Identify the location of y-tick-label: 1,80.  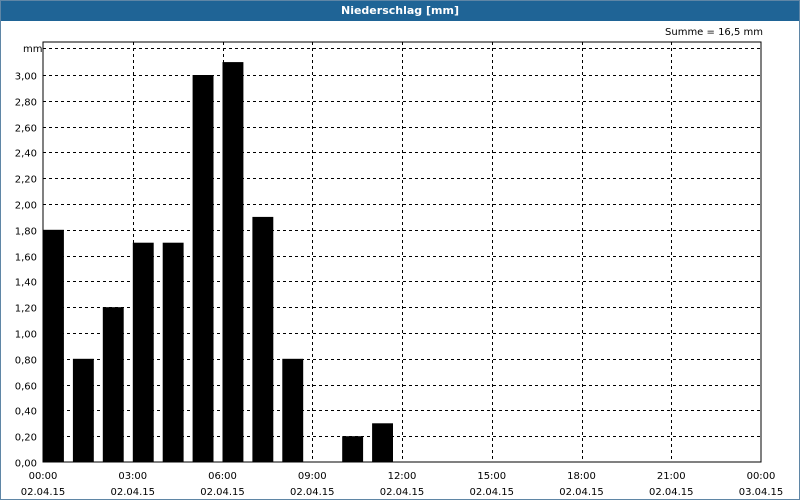
(26, 232).